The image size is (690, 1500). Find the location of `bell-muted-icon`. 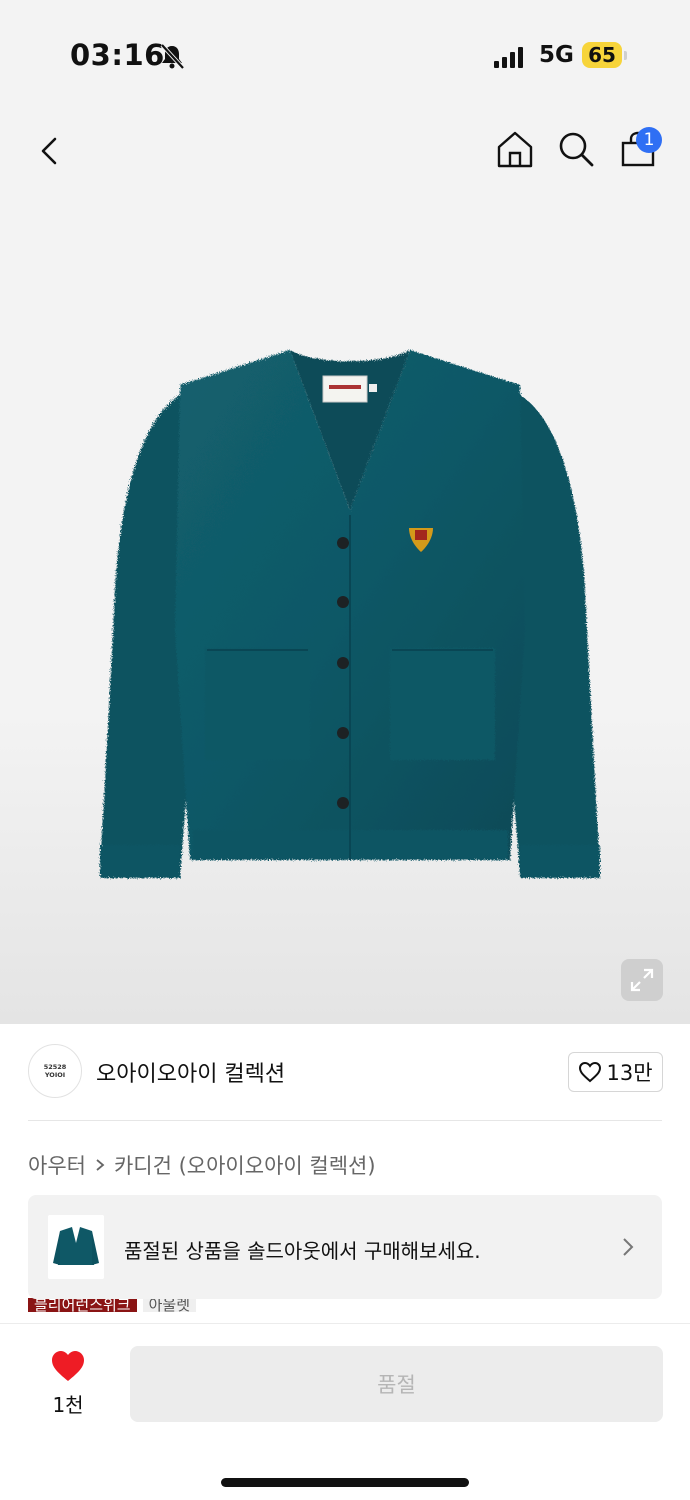

bell-muted-icon is located at coordinates (172, 56).